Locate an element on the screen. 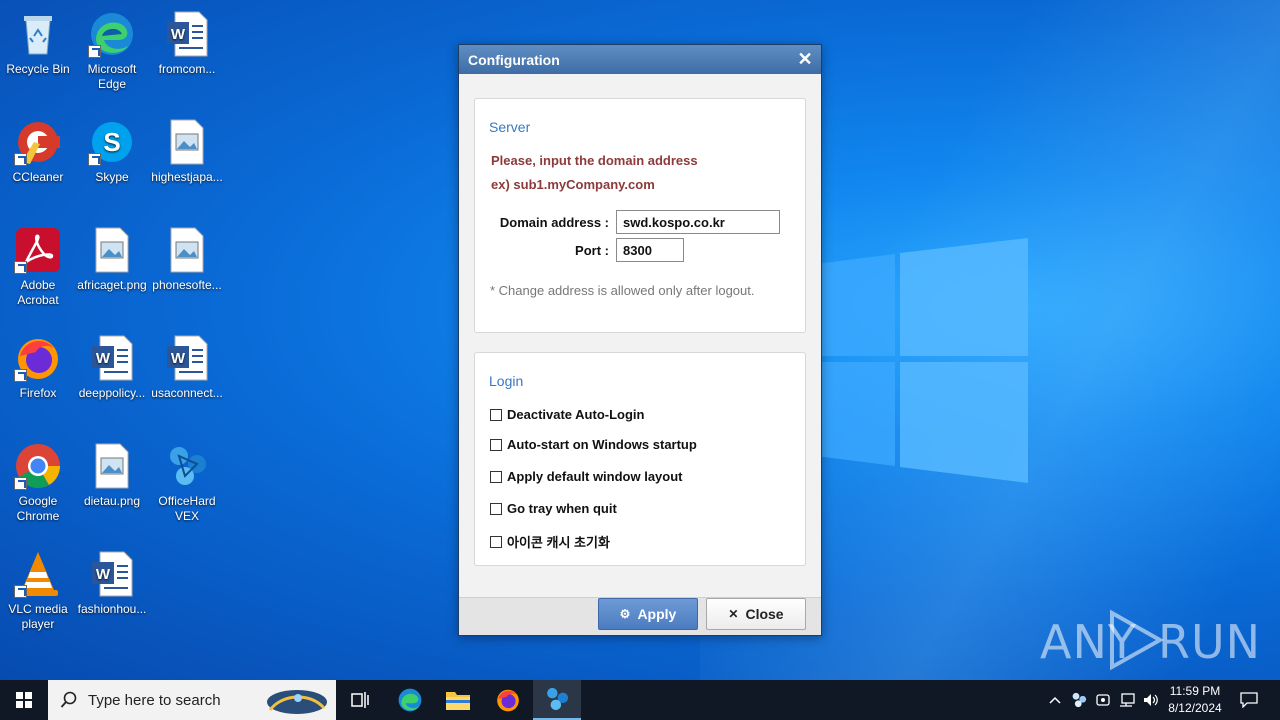  desktop-icon-recycle-bin: Recycle Bin is located at coordinates (38, 40).